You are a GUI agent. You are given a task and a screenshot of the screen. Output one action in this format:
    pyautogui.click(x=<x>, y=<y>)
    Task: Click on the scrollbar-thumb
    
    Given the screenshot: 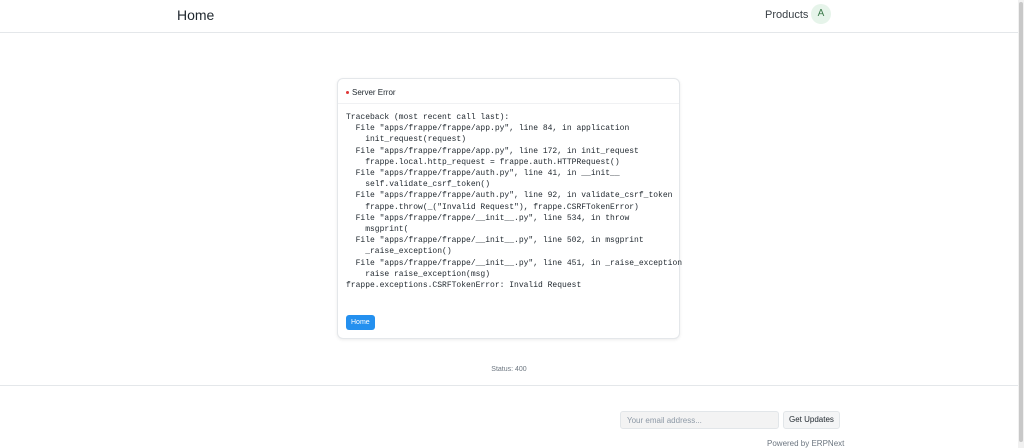 What is the action you would take?
    pyautogui.click(x=1021, y=222)
    